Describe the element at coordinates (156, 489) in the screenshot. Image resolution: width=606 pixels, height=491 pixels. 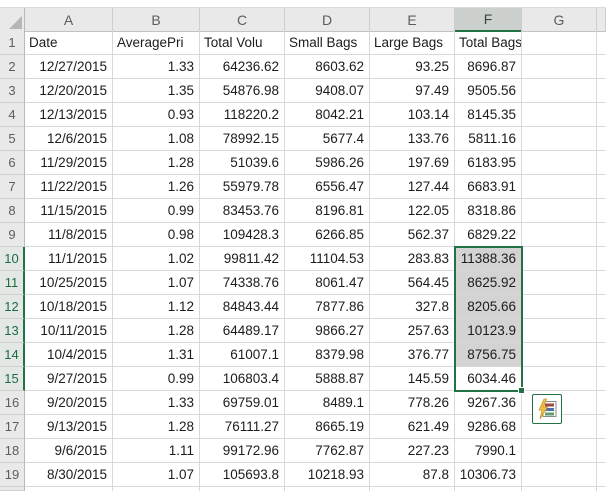
I see `cell-B20` at that location.